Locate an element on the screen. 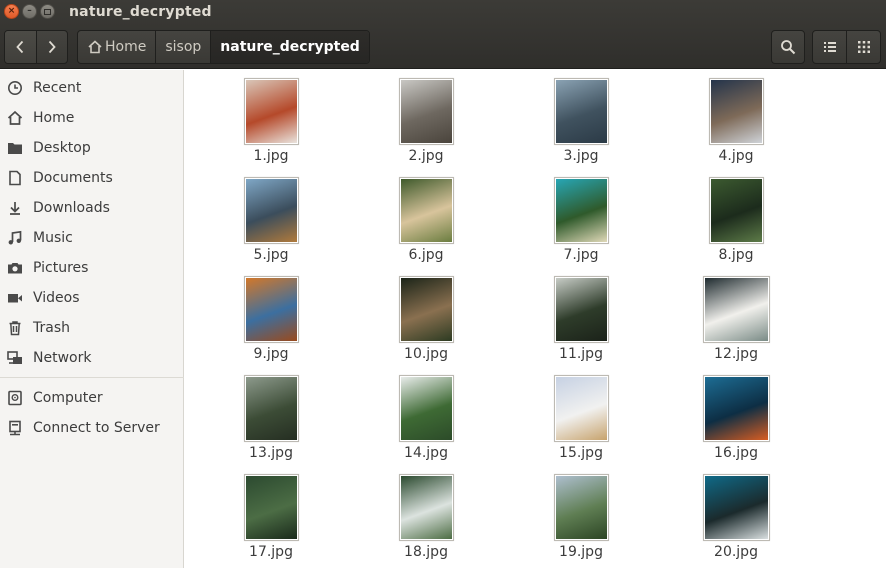 Image resolution: width=886 pixels, height=568 pixels. file-item: 6.jpg is located at coordinates (426, 216).